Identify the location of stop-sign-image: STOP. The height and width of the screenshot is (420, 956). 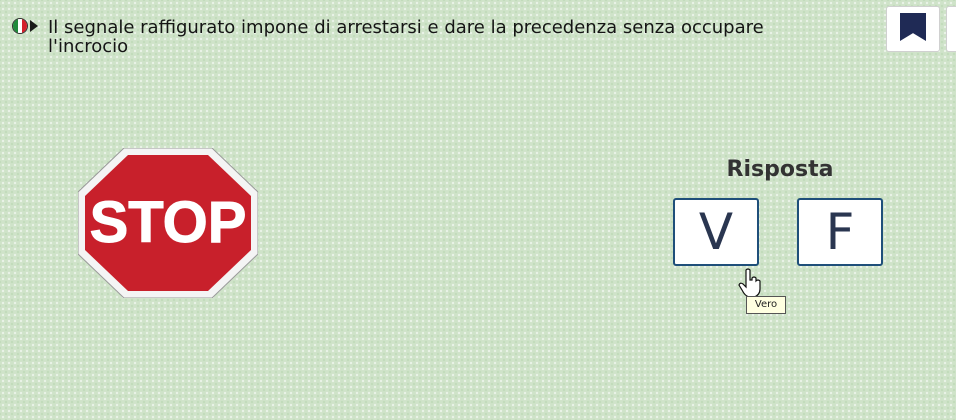
(168, 223).